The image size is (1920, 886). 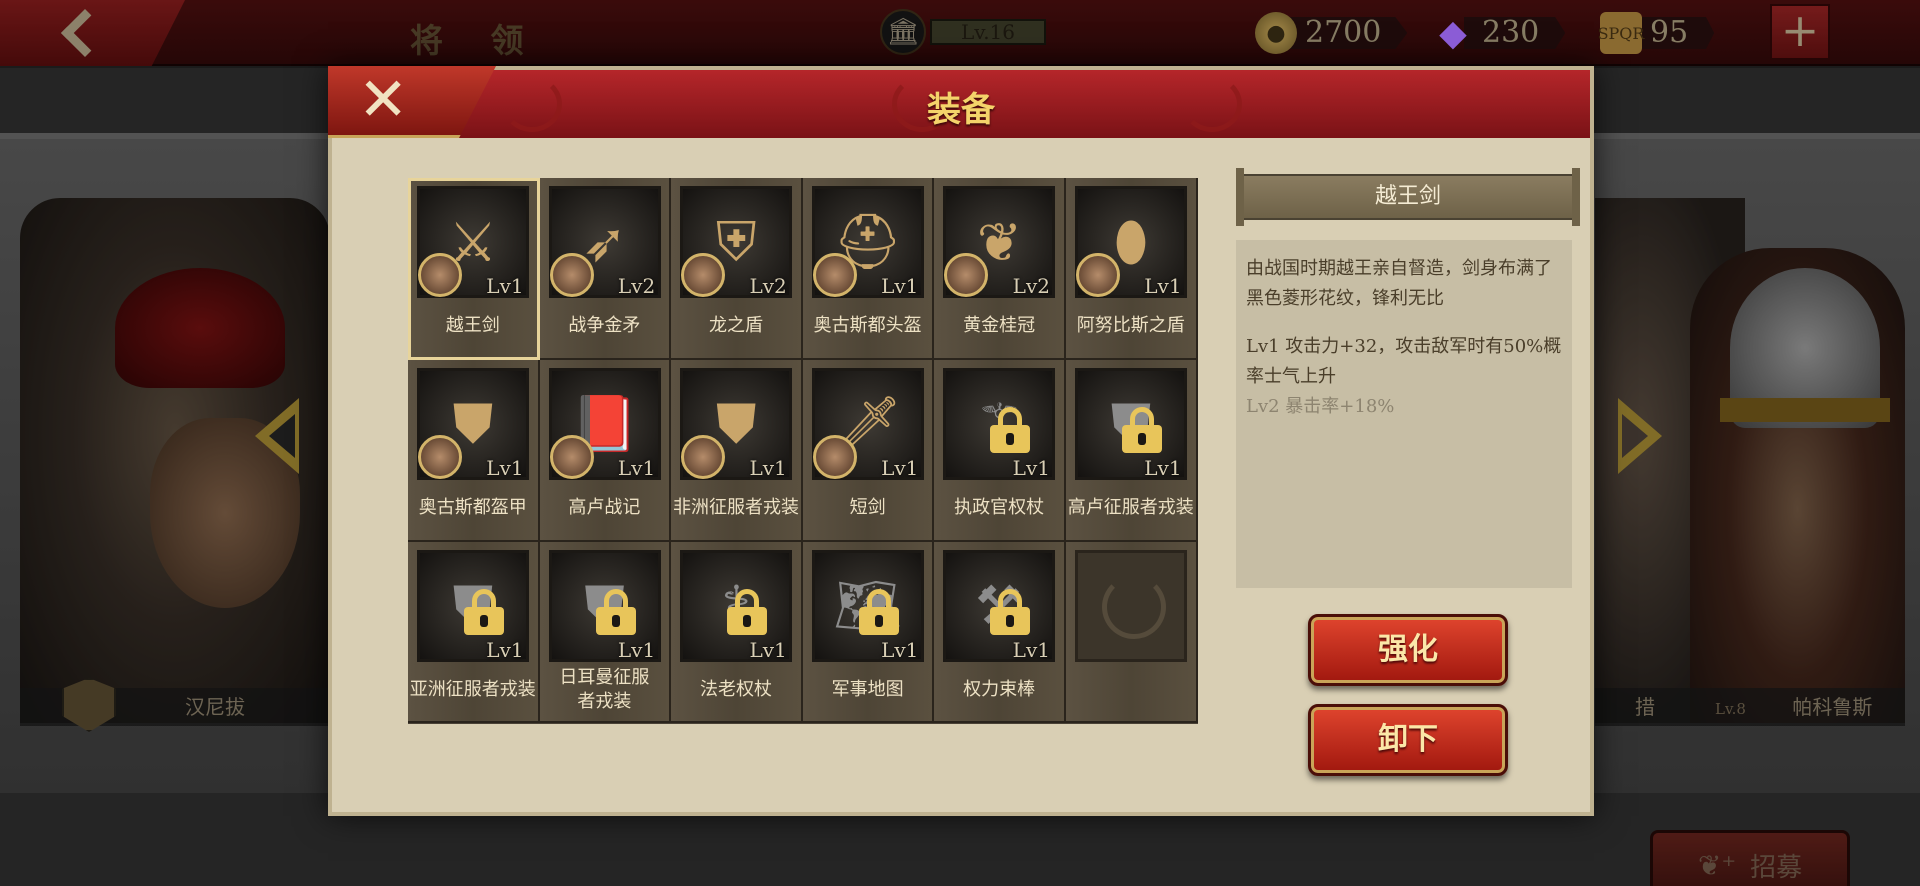 I want to click on equipment-slot: ⛊ Lv1 日耳曼征服者戎装, so click(x=605, y=632).